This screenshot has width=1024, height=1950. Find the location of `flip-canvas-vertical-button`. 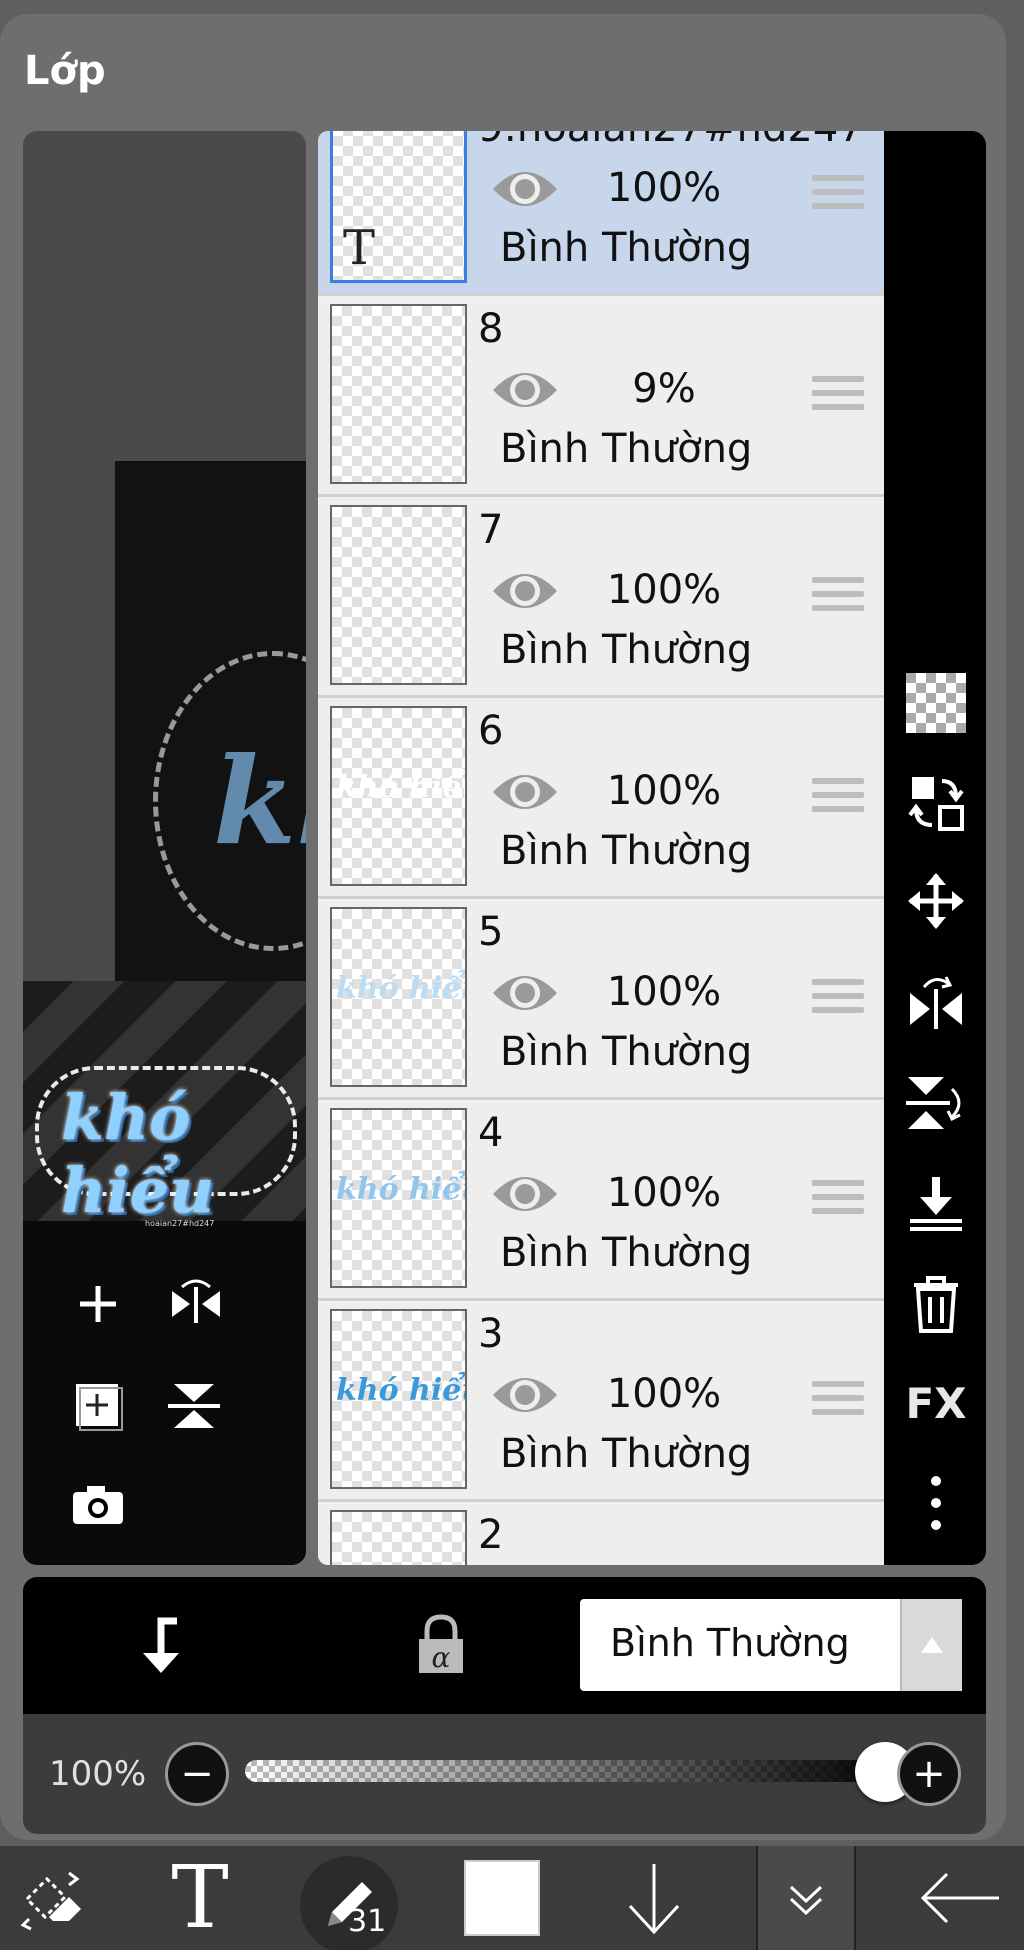

flip-canvas-vertical-button is located at coordinates (196, 1406).